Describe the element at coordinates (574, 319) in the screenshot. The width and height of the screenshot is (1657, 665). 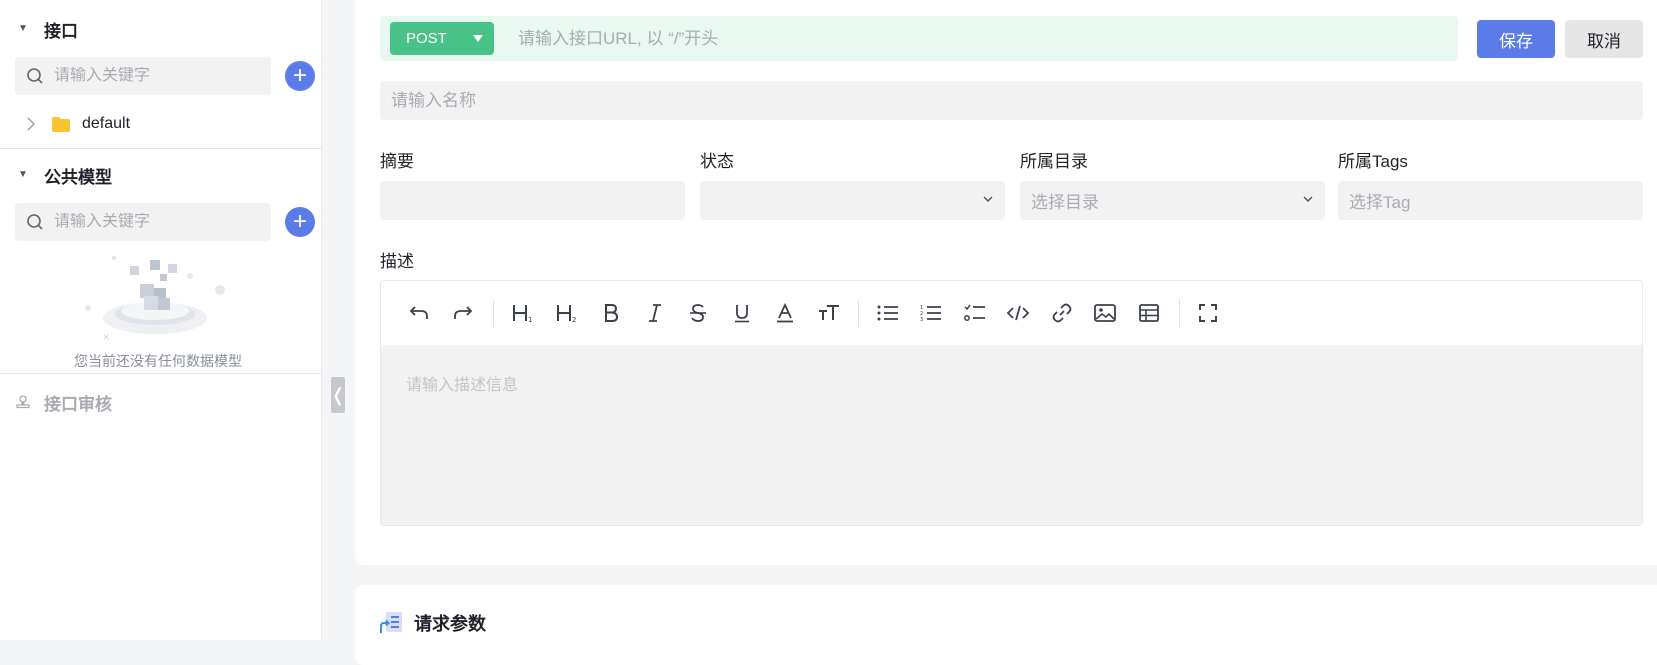
I see `svg-text: 2` at that location.